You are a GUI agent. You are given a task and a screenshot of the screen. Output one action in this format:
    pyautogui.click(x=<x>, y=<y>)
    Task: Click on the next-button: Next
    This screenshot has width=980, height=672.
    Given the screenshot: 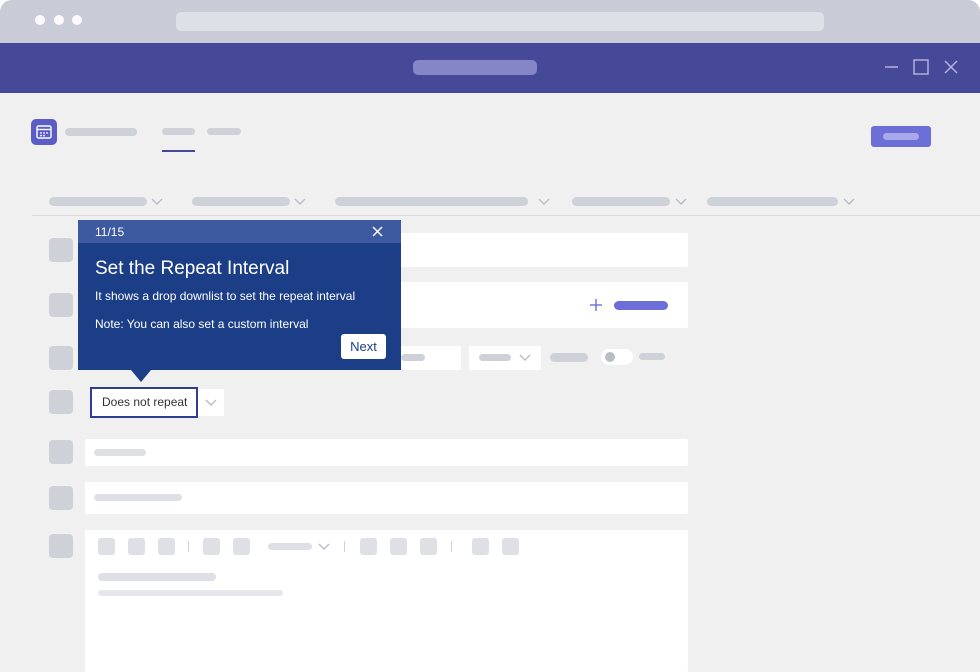 What is the action you would take?
    pyautogui.click(x=363, y=346)
    